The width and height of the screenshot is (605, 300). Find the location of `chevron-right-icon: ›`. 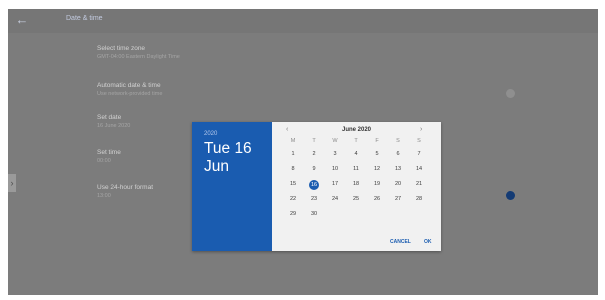

chevron-right-icon: › is located at coordinates (12, 183).